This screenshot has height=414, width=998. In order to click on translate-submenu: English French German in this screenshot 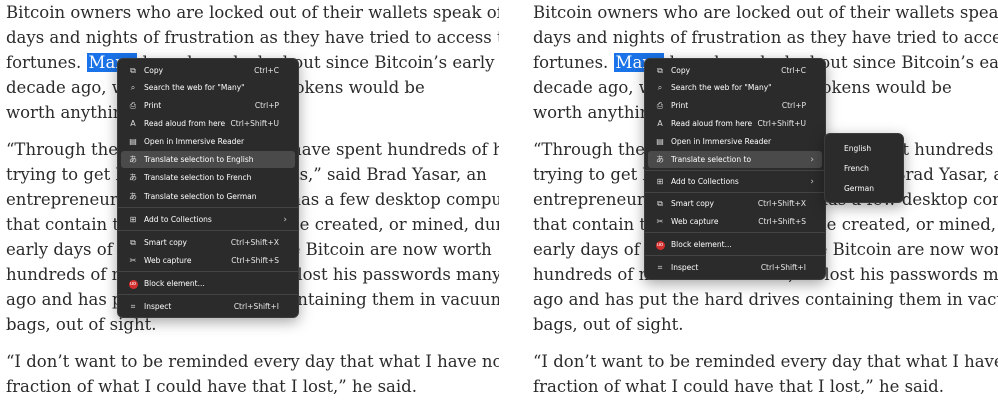, I will do `click(864, 168)`.